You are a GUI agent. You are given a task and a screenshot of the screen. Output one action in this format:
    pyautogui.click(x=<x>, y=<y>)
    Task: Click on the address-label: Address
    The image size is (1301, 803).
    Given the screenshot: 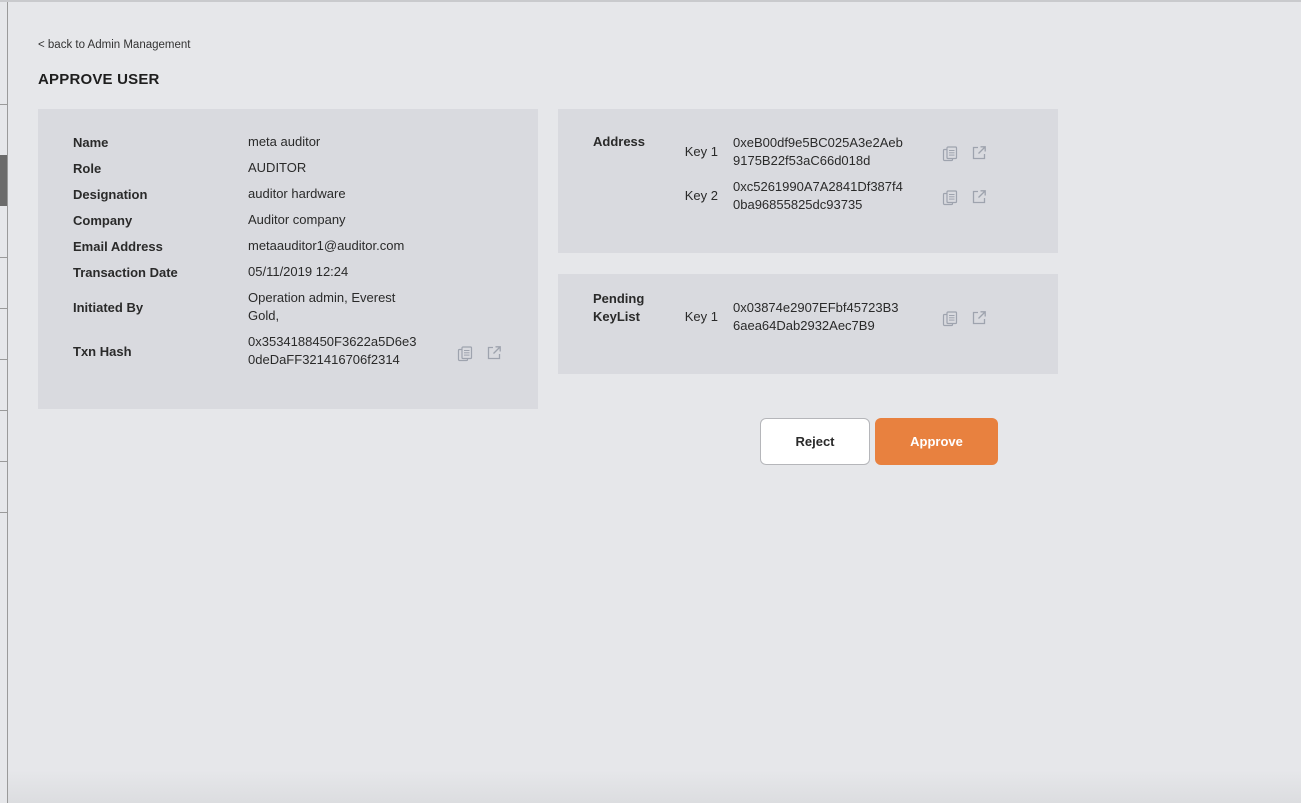 What is the action you would take?
    pyautogui.click(x=619, y=141)
    